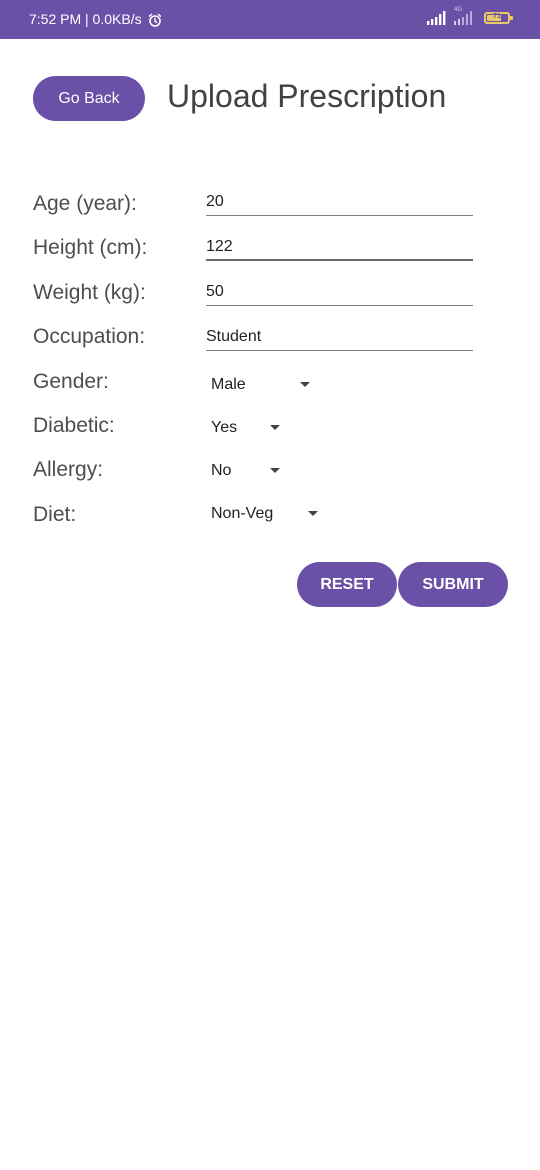 The height and width of the screenshot is (1170, 540). I want to click on occupation-field, so click(339, 337).